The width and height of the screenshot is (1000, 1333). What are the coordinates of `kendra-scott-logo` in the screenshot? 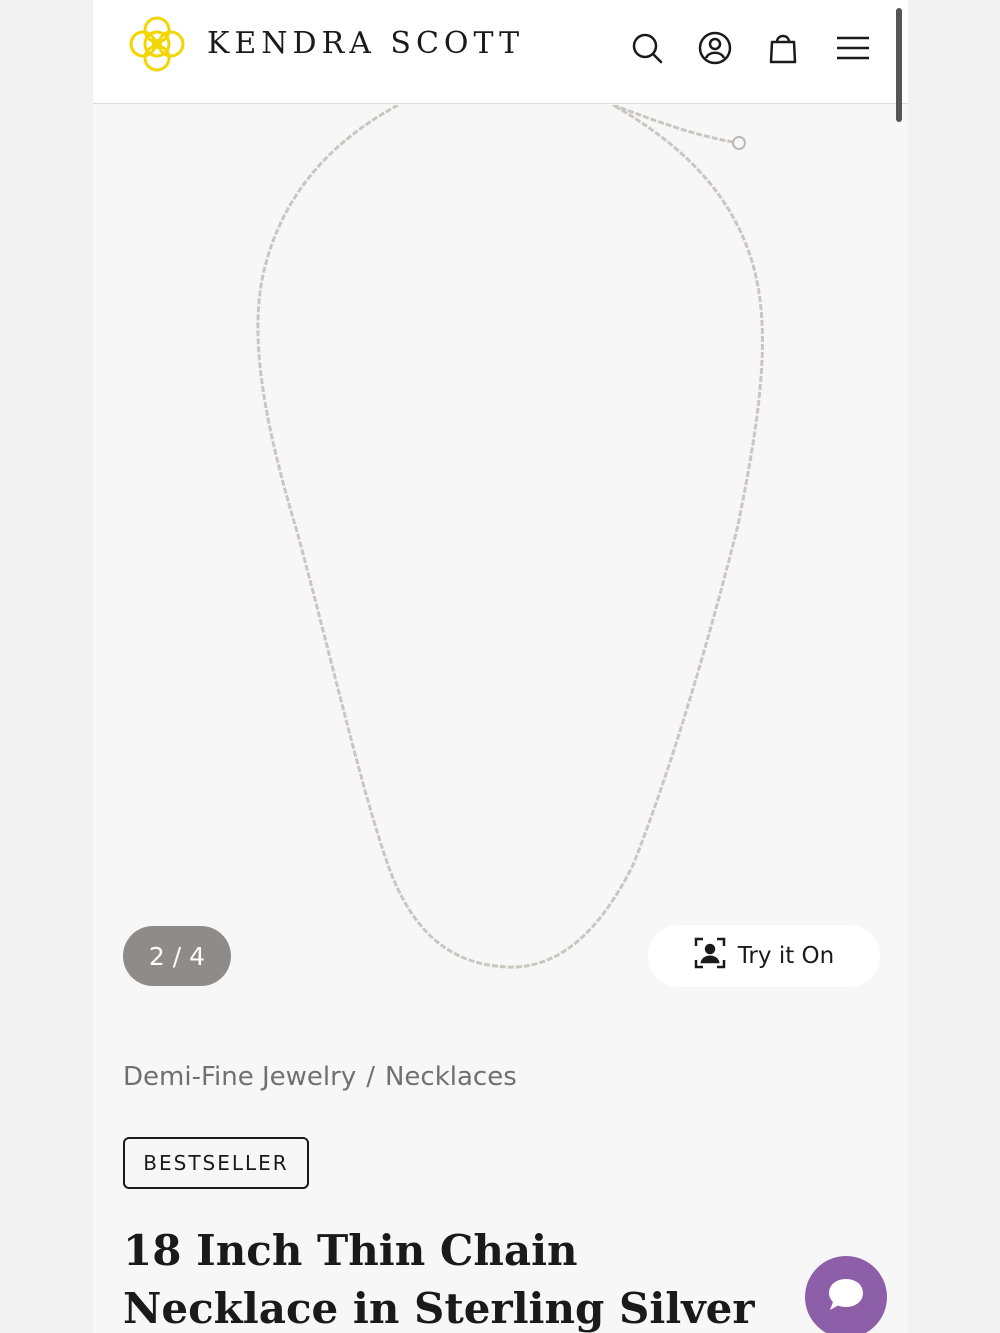 It's located at (157, 44).